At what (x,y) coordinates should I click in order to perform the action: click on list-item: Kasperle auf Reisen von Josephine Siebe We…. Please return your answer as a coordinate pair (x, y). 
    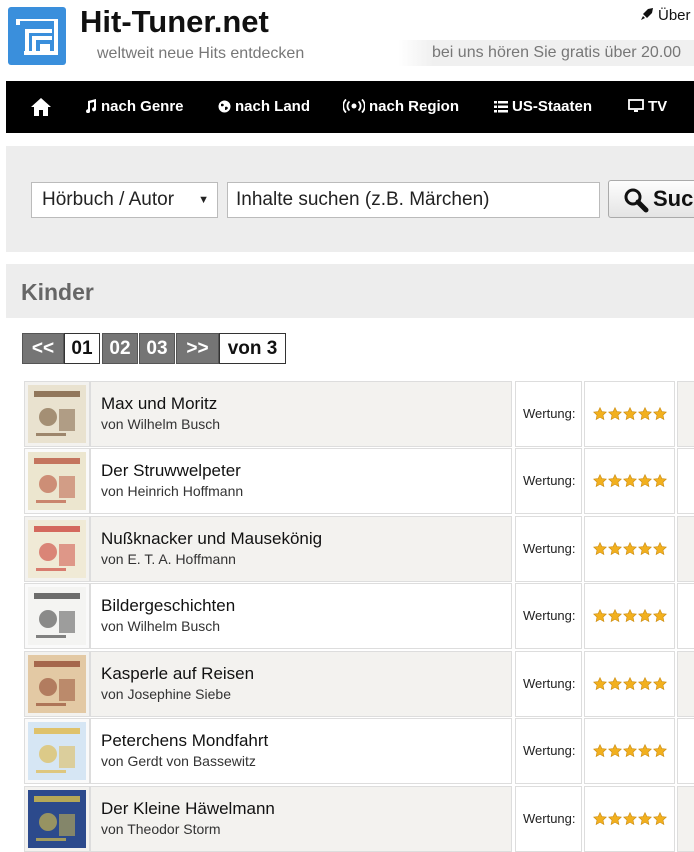
    Looking at the image, I should click on (358, 684).